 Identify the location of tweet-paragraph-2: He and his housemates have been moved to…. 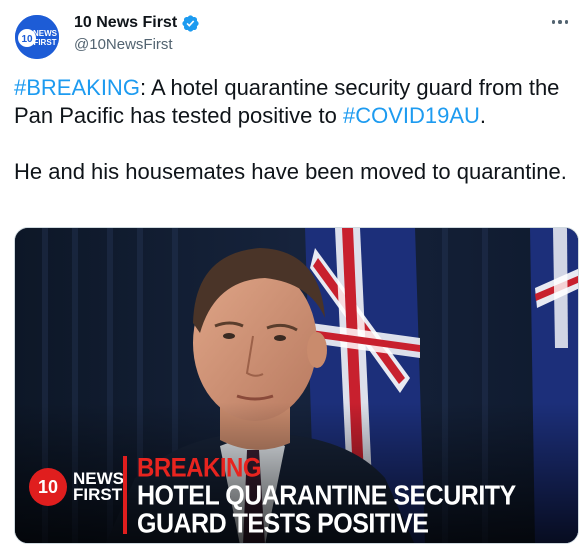
(290, 171).